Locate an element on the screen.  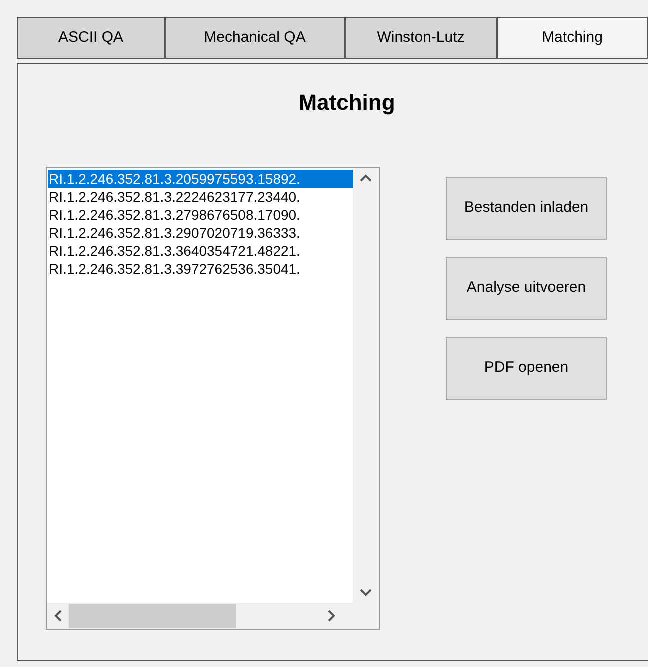
list-item: RI.1.2.246.352.81.3.2907020719.36333. is located at coordinates (200, 233).